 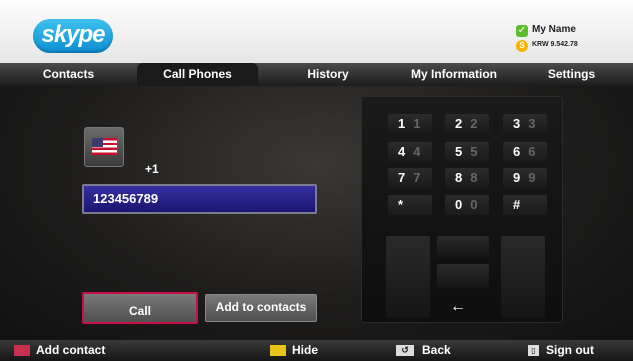 I want to click on sign-out-action: ▯ Sign out, so click(x=561, y=350).